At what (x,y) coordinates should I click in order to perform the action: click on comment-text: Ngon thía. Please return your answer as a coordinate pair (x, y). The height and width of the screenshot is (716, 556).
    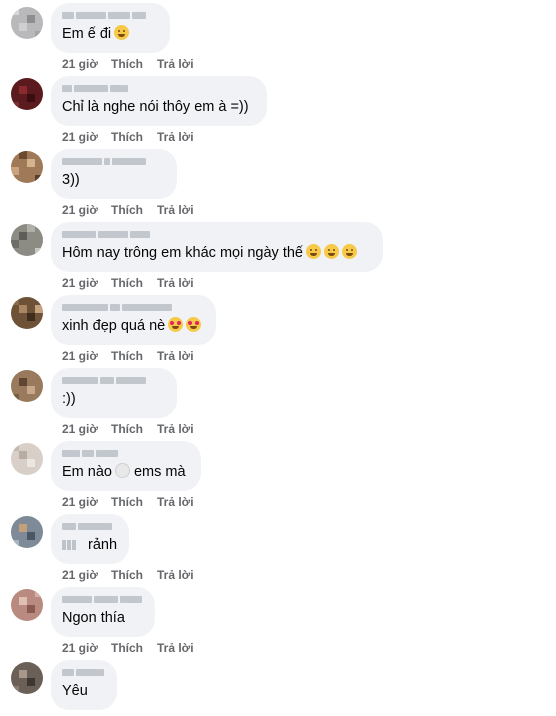
    Looking at the image, I should click on (93, 618).